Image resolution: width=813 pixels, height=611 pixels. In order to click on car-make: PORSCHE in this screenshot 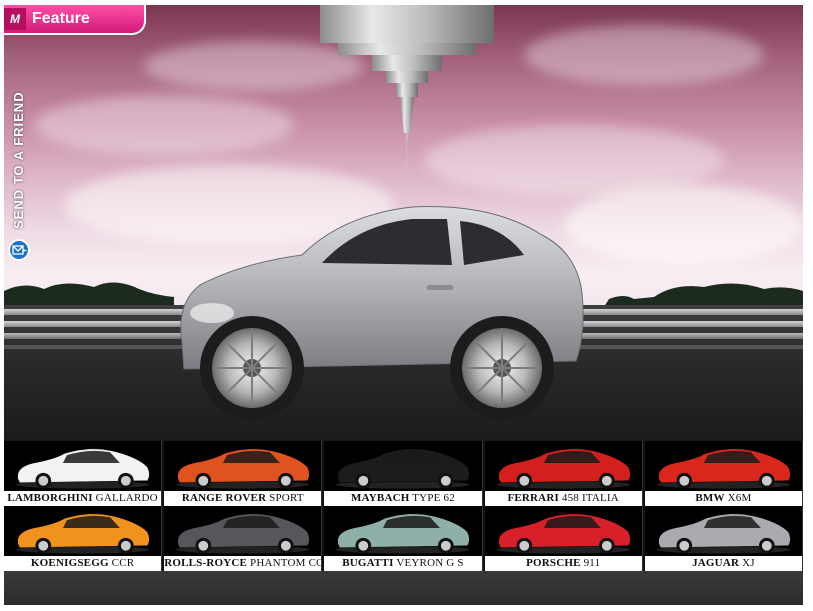, I will do `click(553, 563)`.